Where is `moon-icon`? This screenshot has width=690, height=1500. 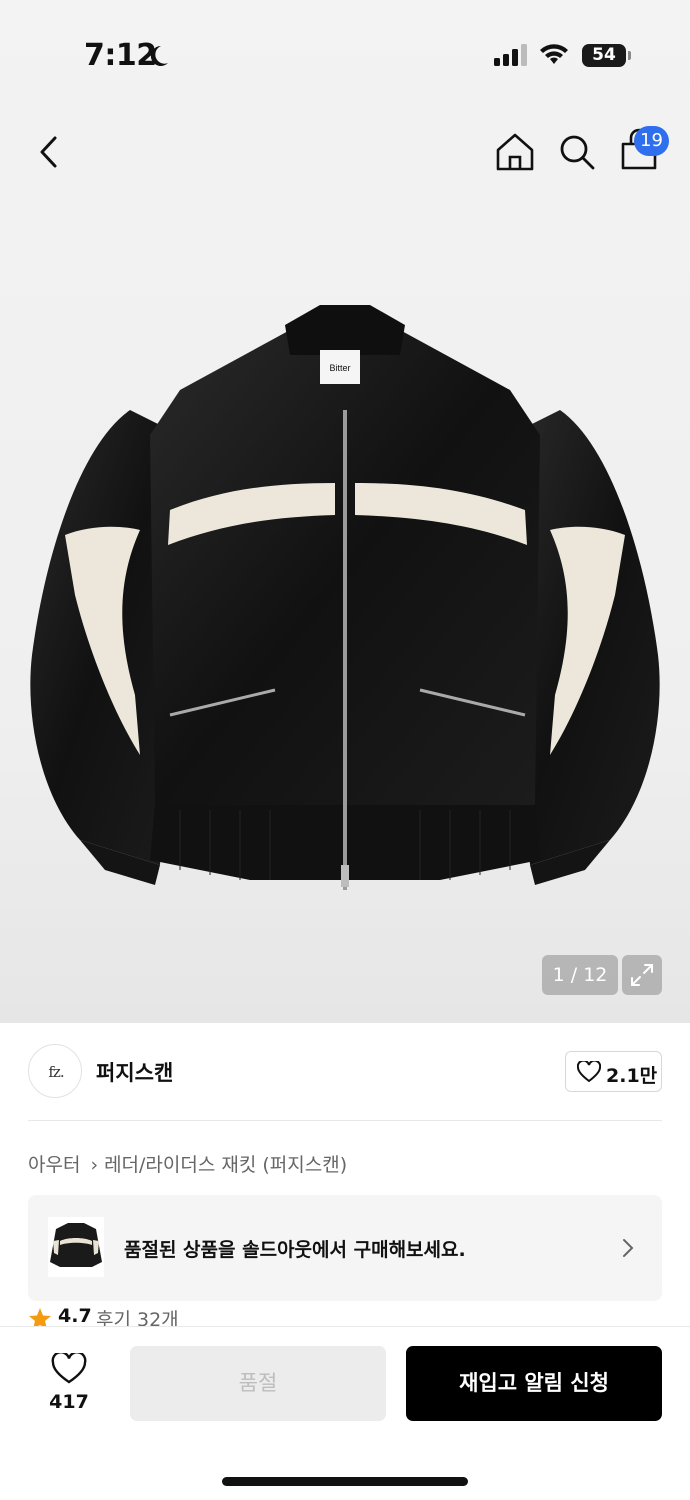 moon-icon is located at coordinates (159, 55).